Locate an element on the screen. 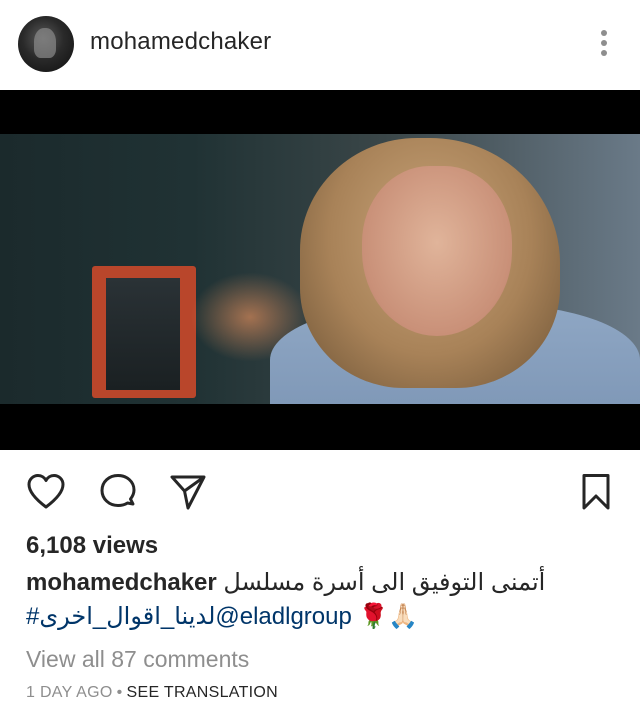 The image size is (640, 728). see-translation-link: SEE TRANSLATION is located at coordinates (203, 692).